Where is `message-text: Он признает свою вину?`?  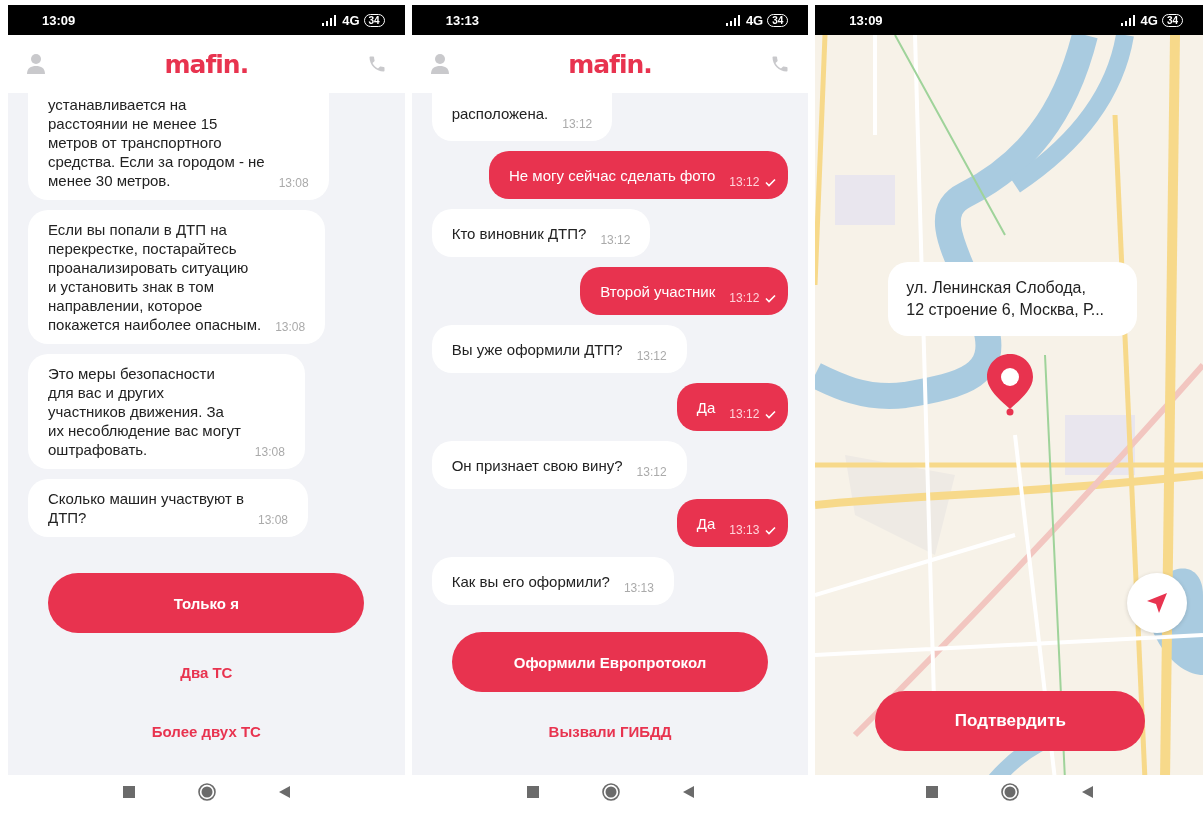
message-text: Он признает свою вину? is located at coordinates (537, 465).